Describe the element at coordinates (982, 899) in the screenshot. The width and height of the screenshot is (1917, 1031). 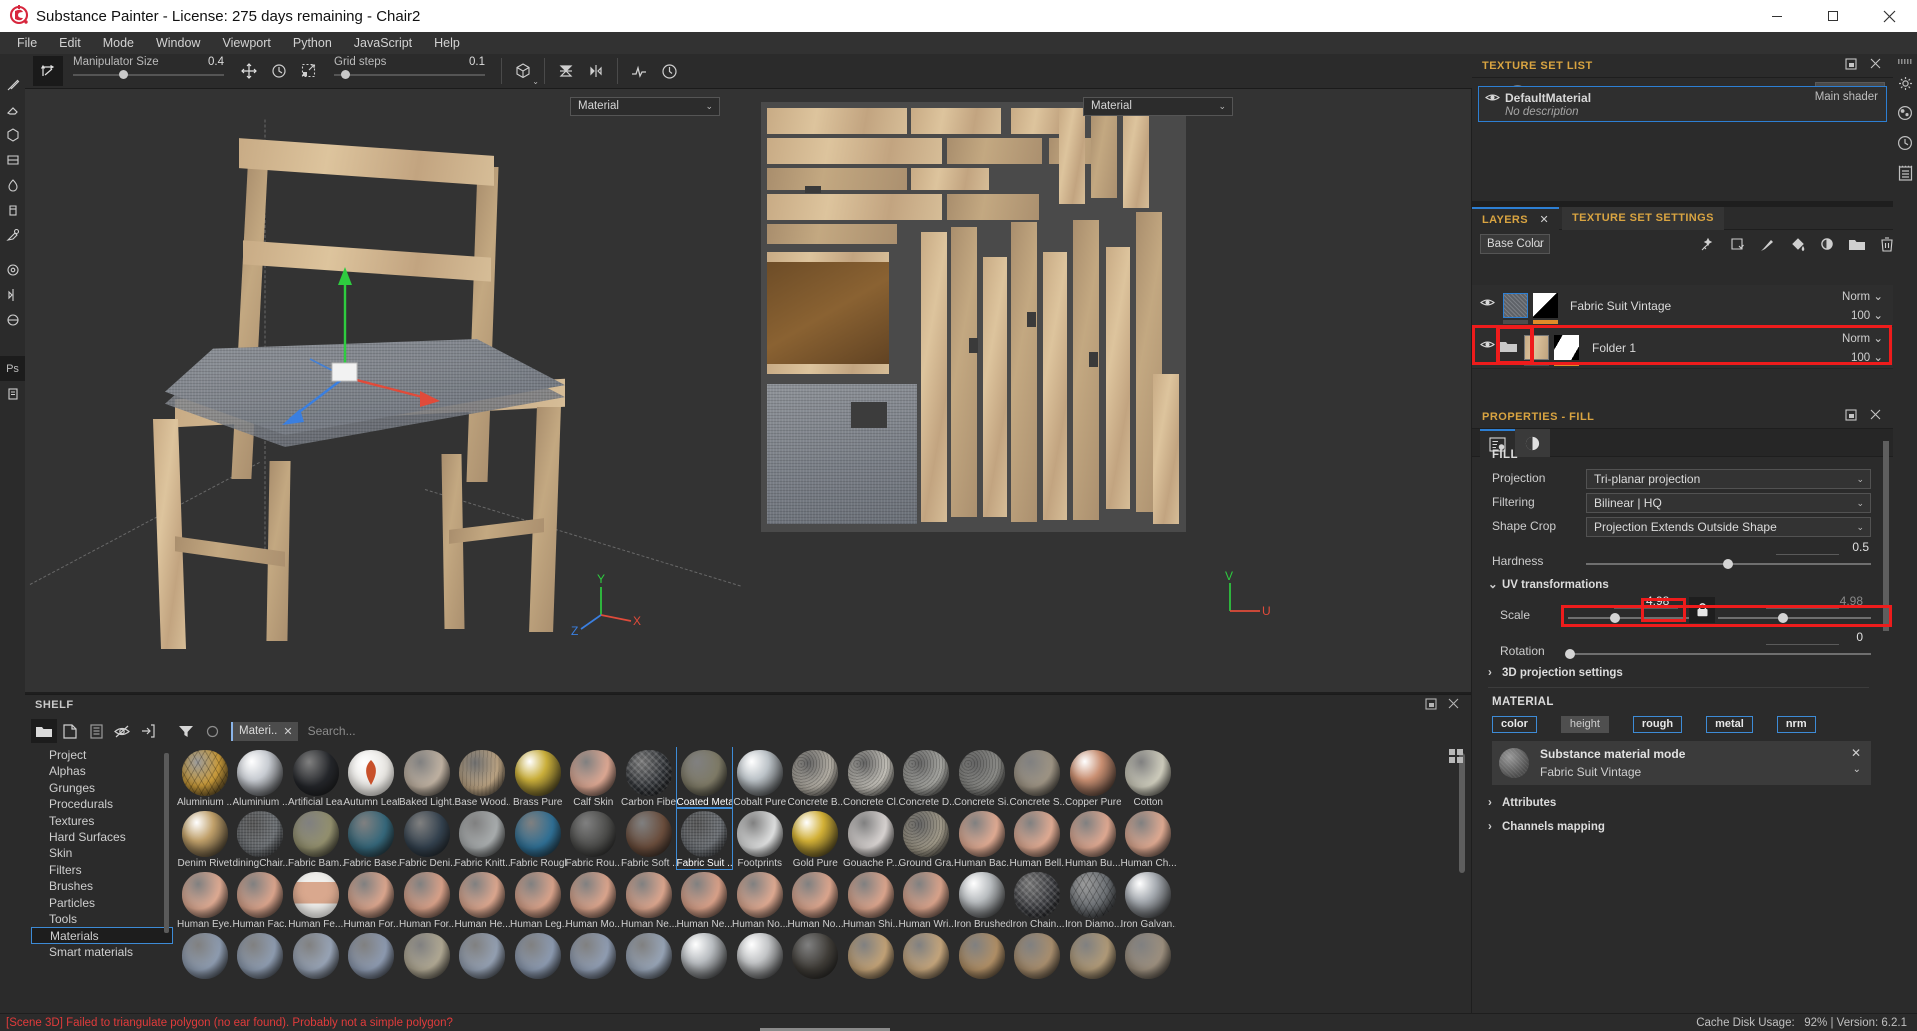
I see `shelf-material-cell: Iron Brushed` at that location.